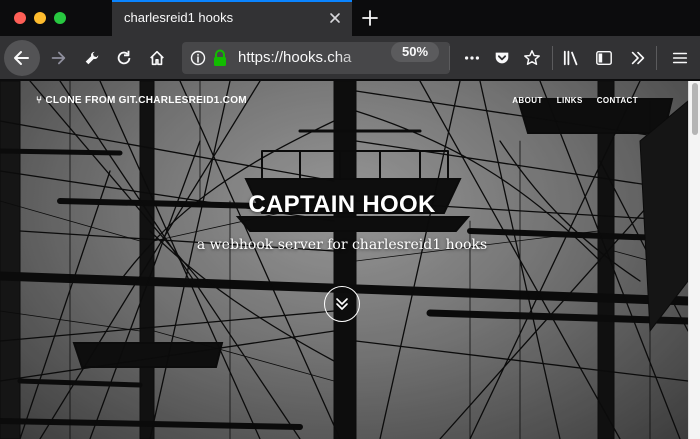 The width and height of the screenshot is (700, 439). I want to click on arrow-left-icon, so click(21, 58).